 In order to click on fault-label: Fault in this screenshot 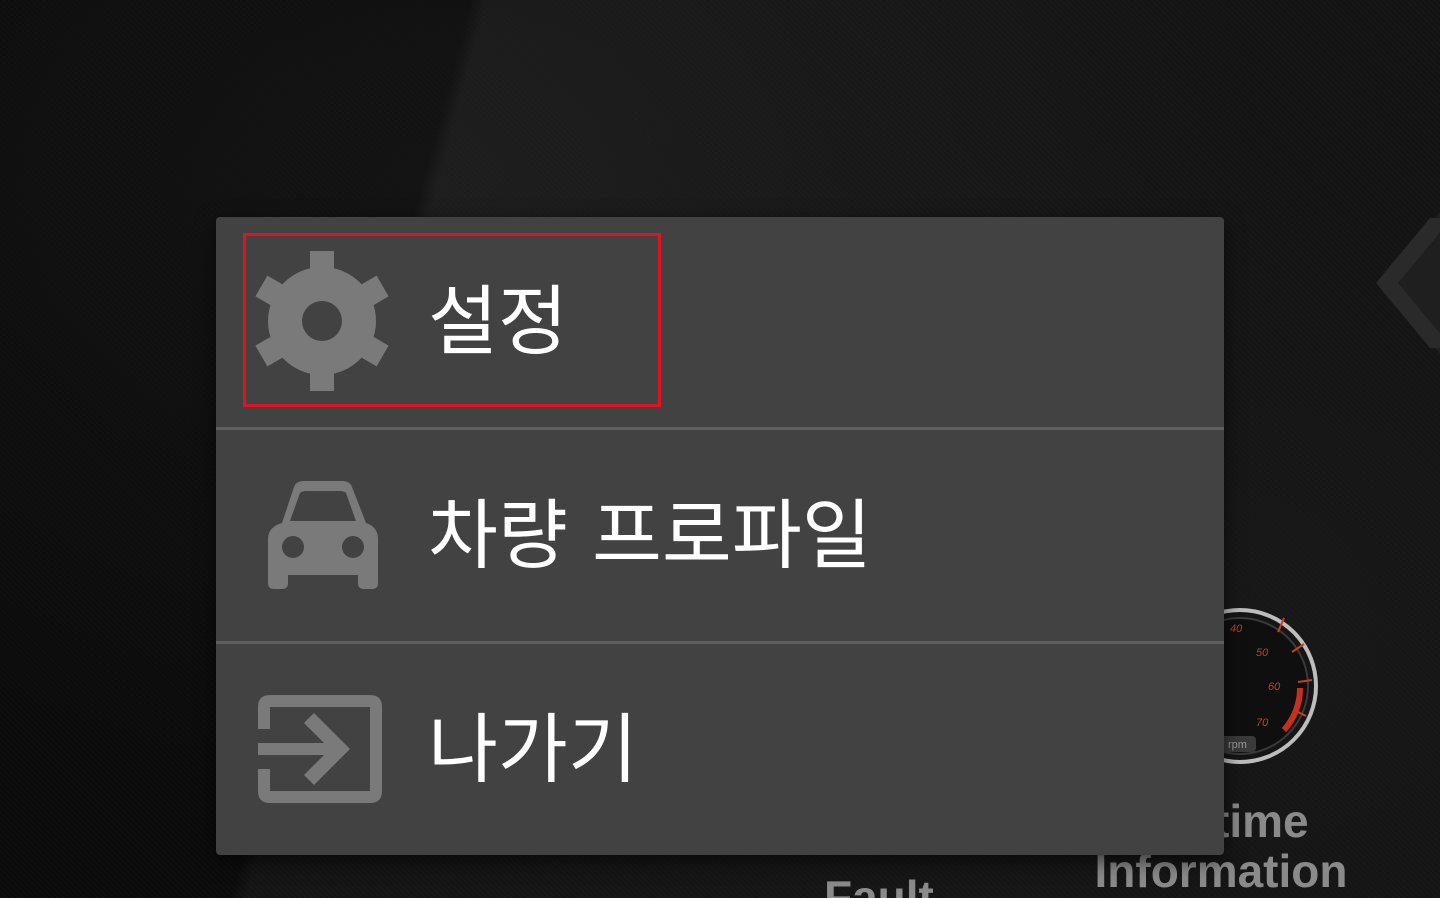, I will do `click(879, 885)`.